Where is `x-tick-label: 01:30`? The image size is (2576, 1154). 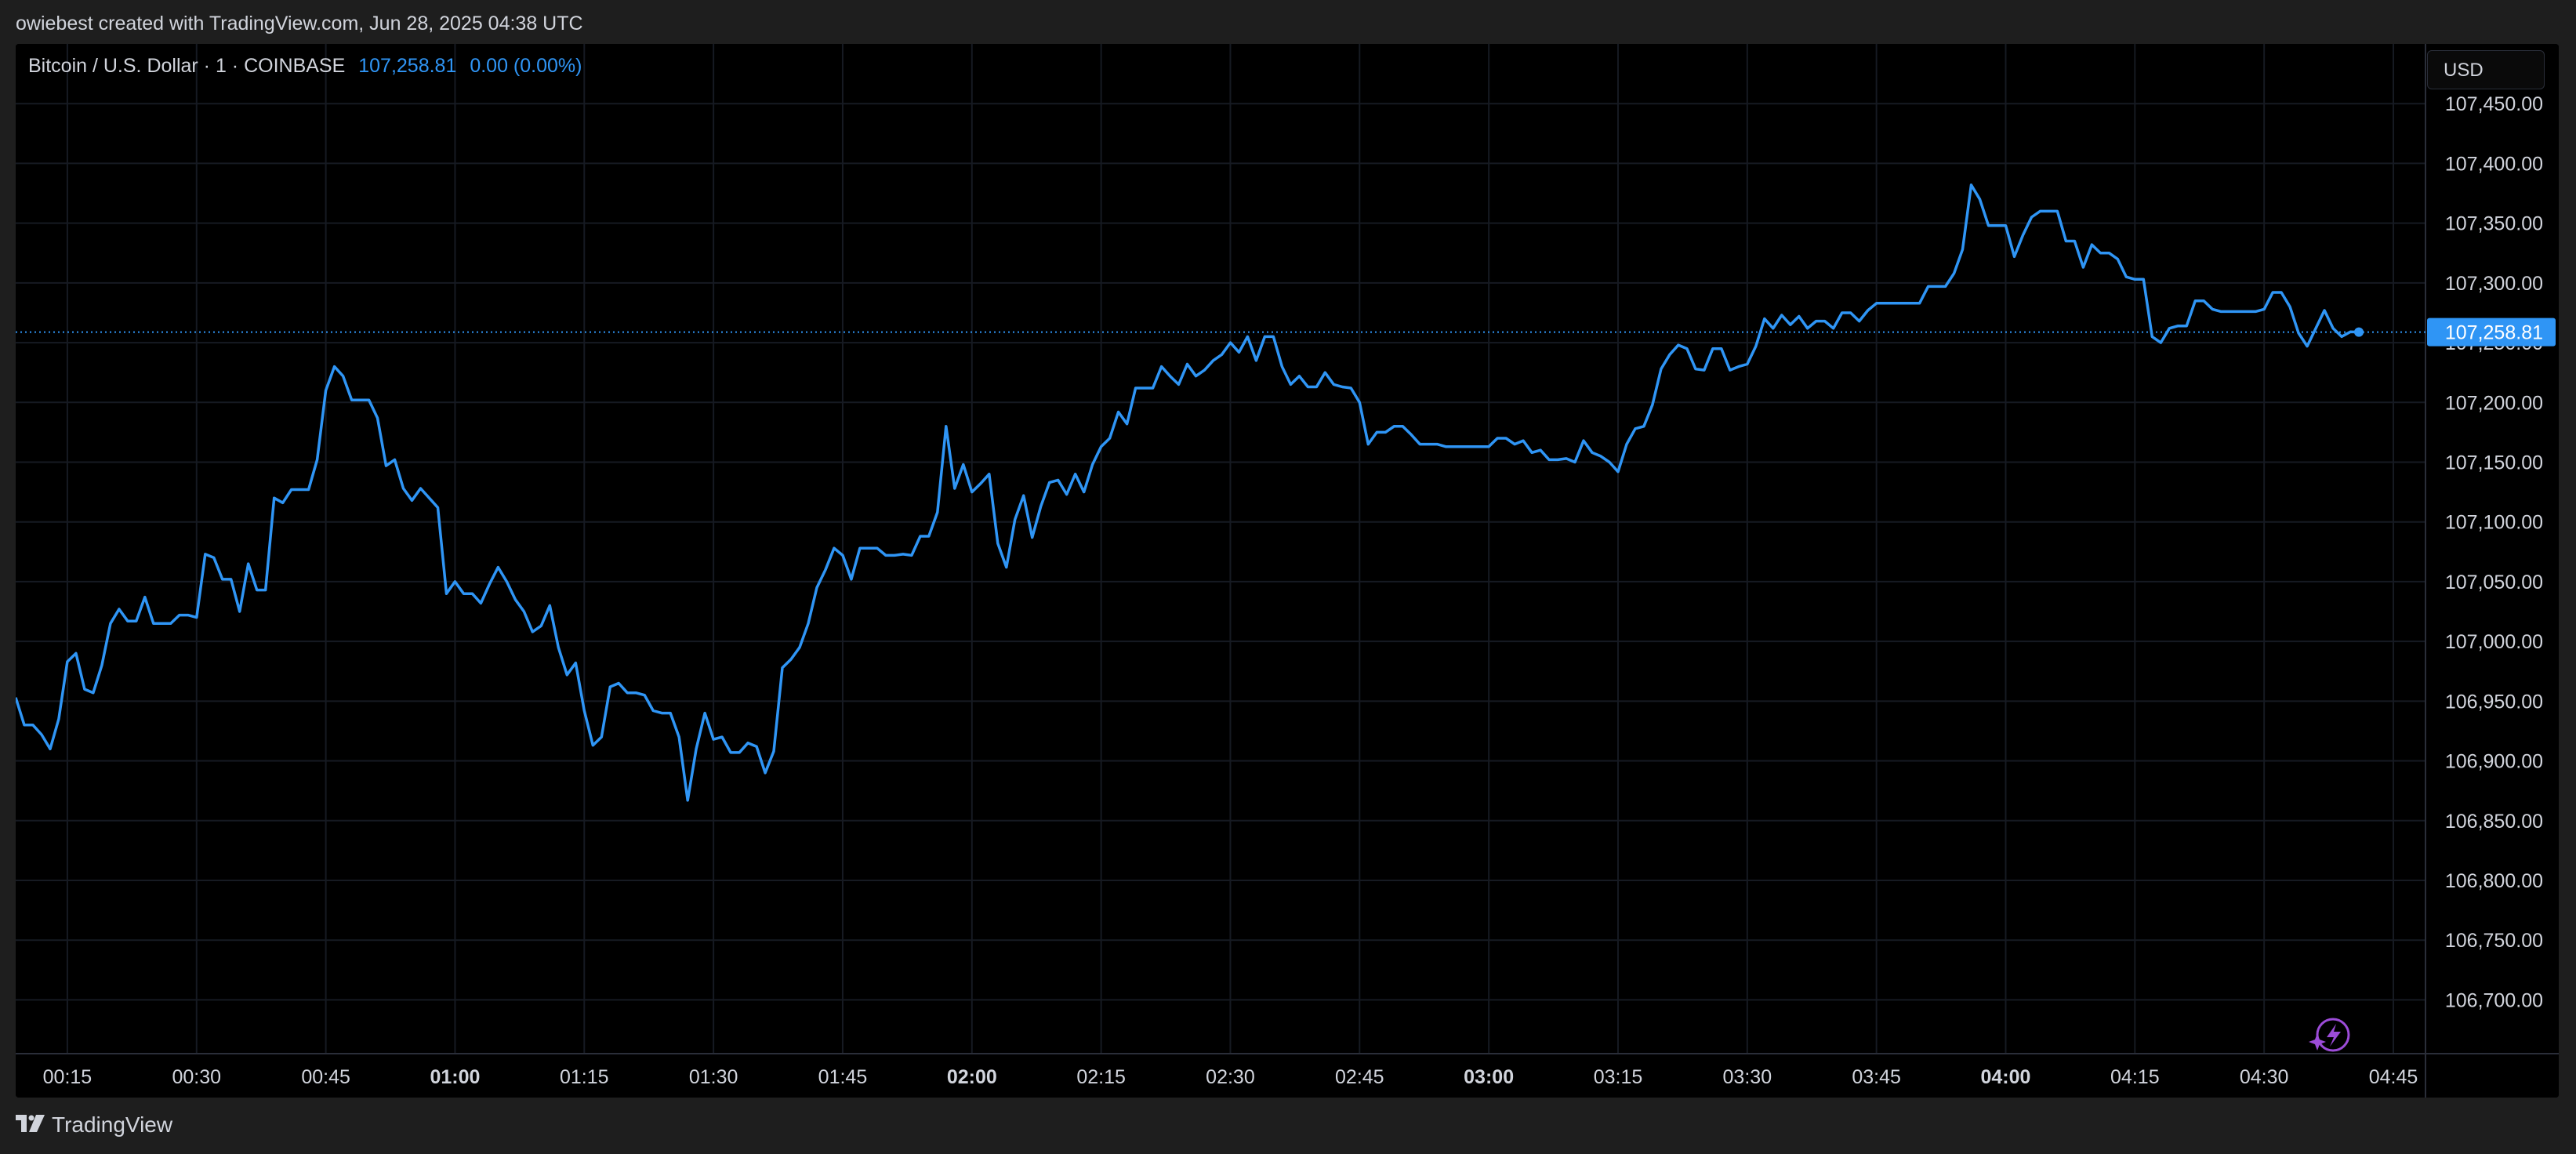 x-tick-label: 01:30 is located at coordinates (714, 1077).